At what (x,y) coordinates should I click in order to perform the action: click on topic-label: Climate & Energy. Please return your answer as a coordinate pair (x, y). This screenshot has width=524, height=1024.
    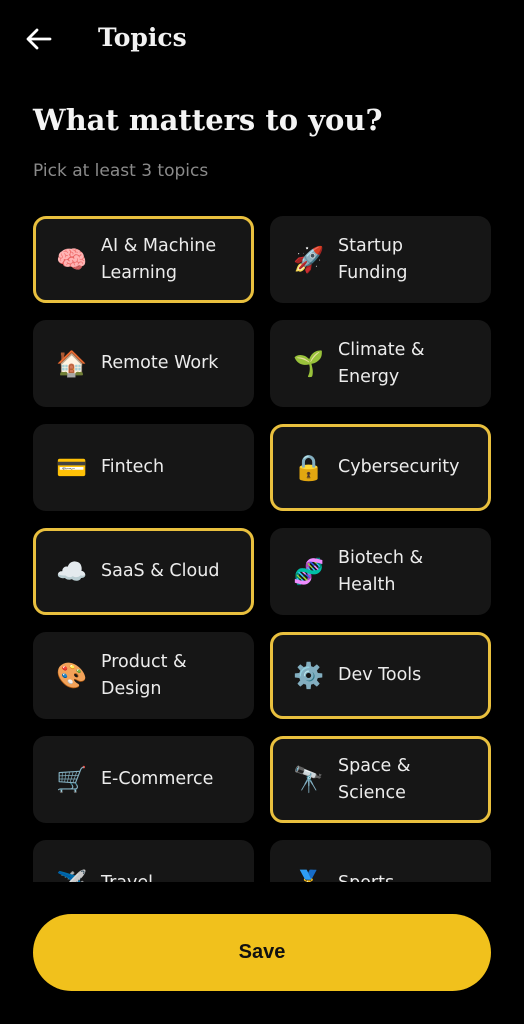
    Looking at the image, I should click on (381, 363).